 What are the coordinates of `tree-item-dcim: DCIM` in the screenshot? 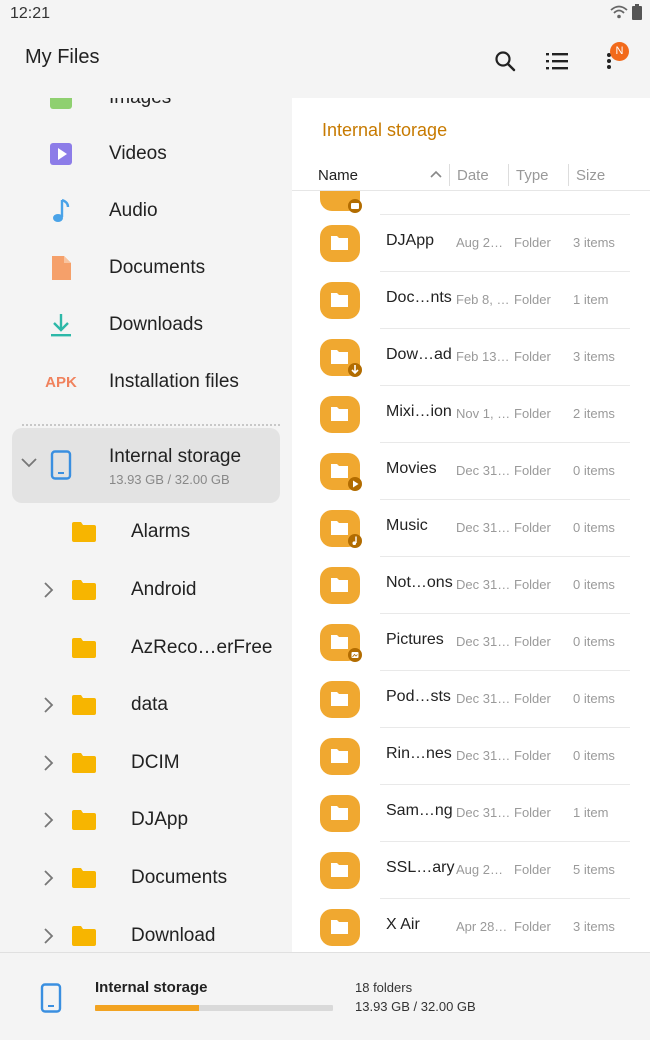 It's located at (146, 763).